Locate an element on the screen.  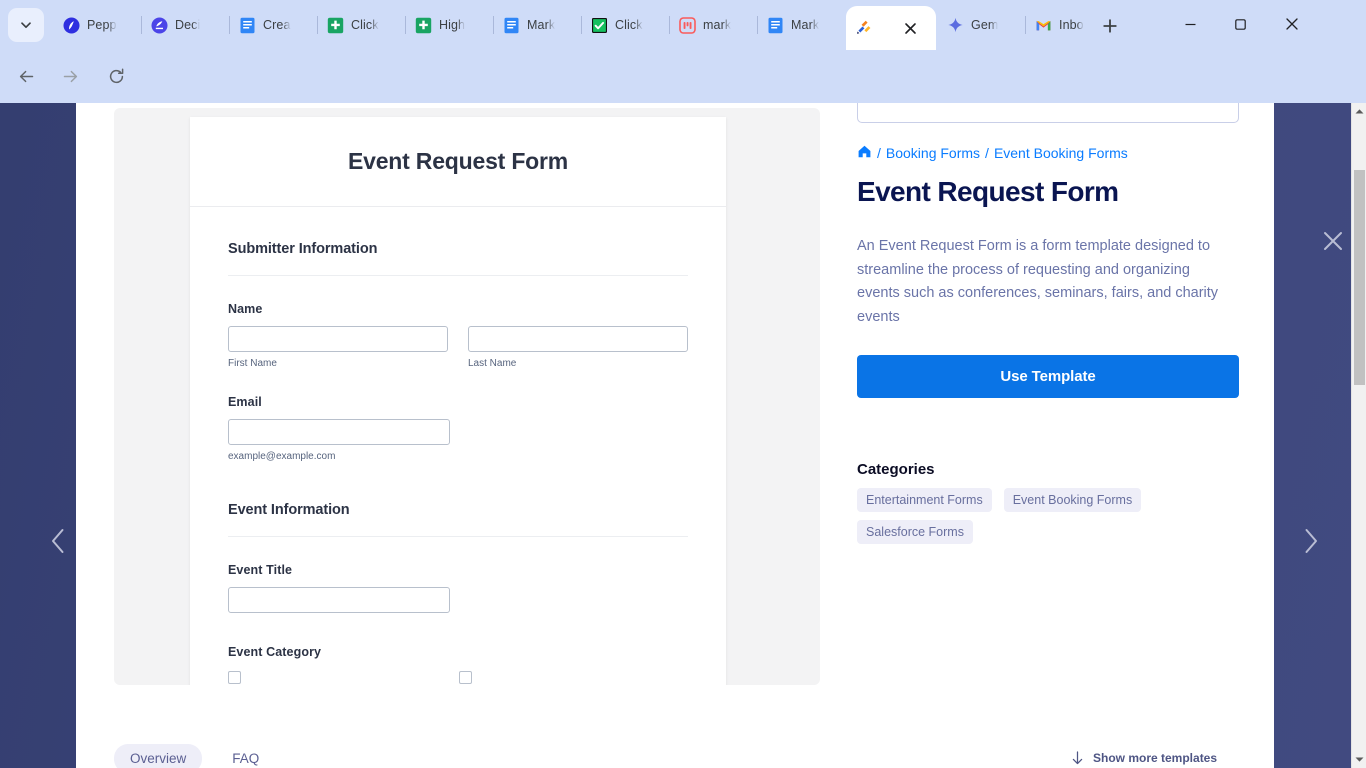
form-header: Event Request Form is located at coordinates (458, 162).